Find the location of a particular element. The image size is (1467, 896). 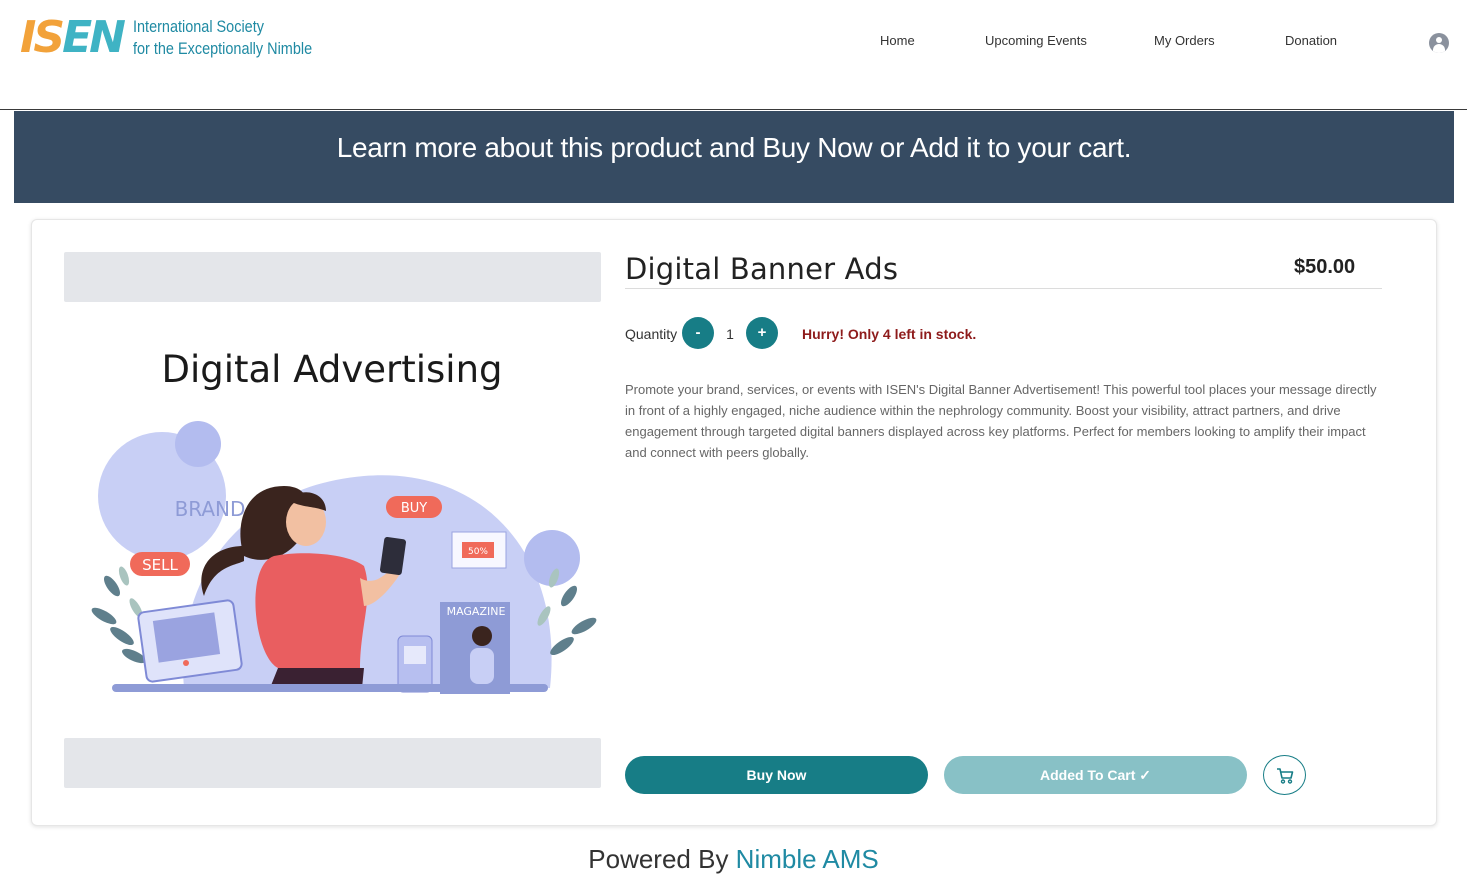

quantity-increase-button: + is located at coordinates (762, 333).